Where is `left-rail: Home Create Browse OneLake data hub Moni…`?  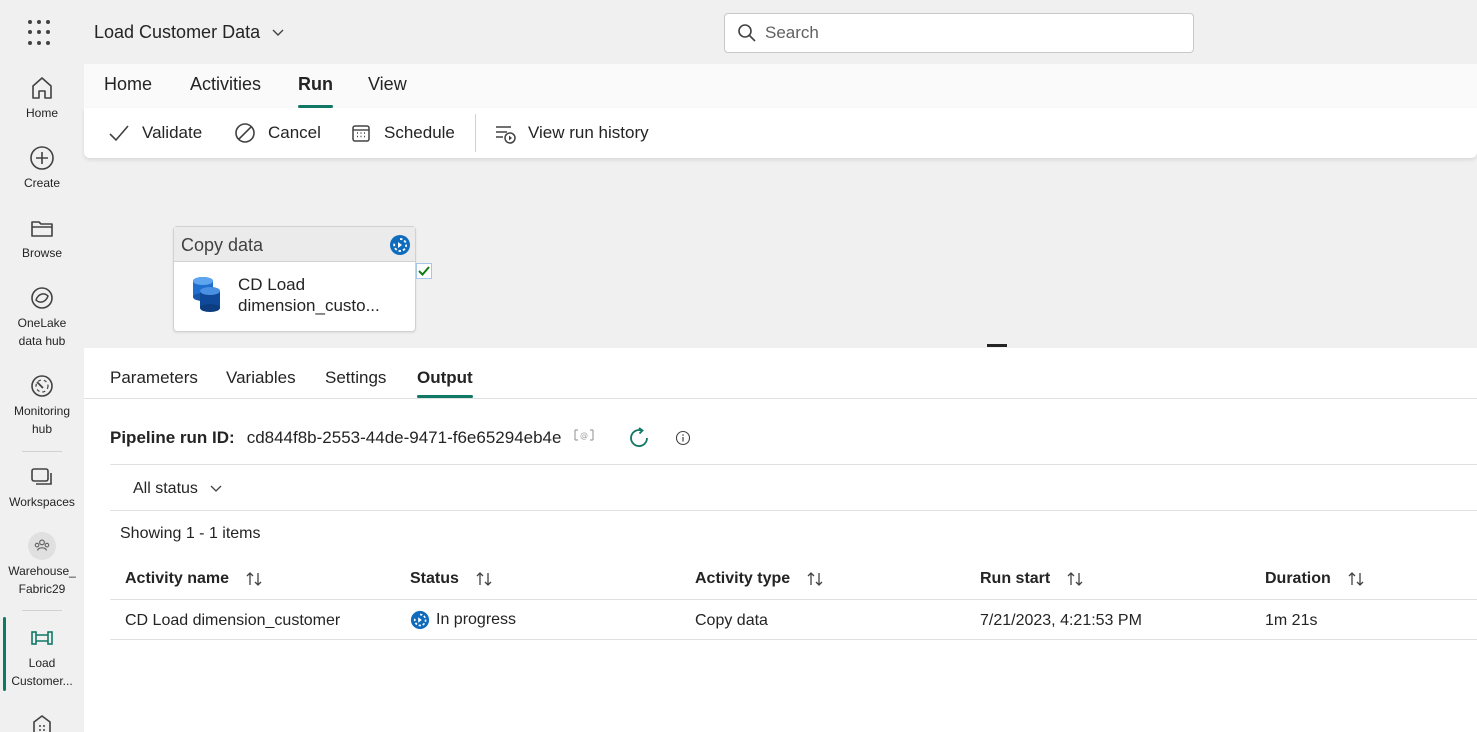
left-rail: Home Create Browse OneLake data hub Moni… is located at coordinates (42, 366).